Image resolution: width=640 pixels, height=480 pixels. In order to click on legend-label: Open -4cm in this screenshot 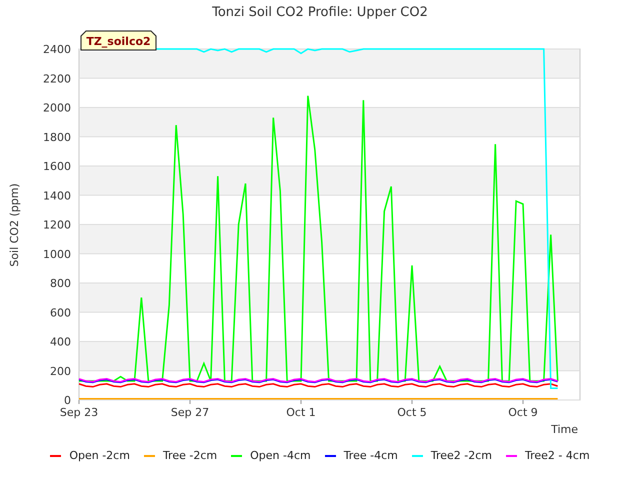, I will do `click(280, 456)`.